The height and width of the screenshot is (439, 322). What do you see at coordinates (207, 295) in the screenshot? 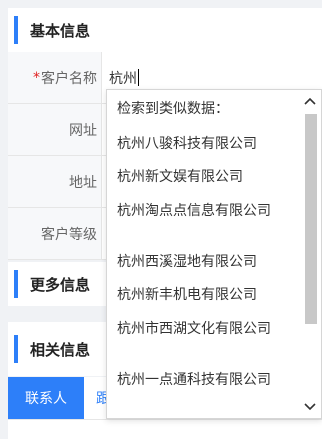
I see `dropdown-option: 杭州新丰机电有限公司` at bounding box center [207, 295].